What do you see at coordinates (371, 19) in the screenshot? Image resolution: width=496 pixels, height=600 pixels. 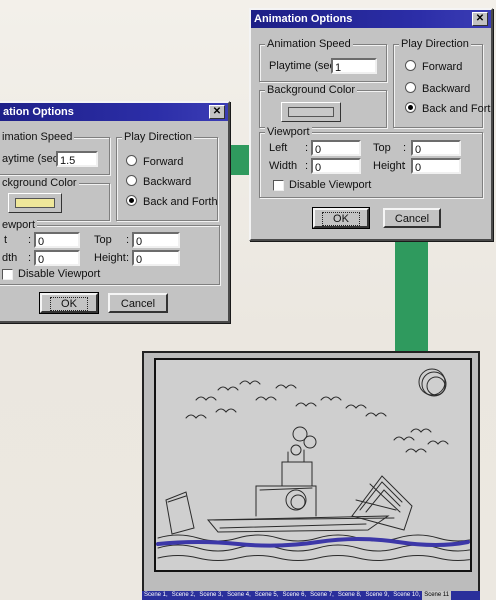 I see `dialog-titlebar: Animation Options` at bounding box center [371, 19].